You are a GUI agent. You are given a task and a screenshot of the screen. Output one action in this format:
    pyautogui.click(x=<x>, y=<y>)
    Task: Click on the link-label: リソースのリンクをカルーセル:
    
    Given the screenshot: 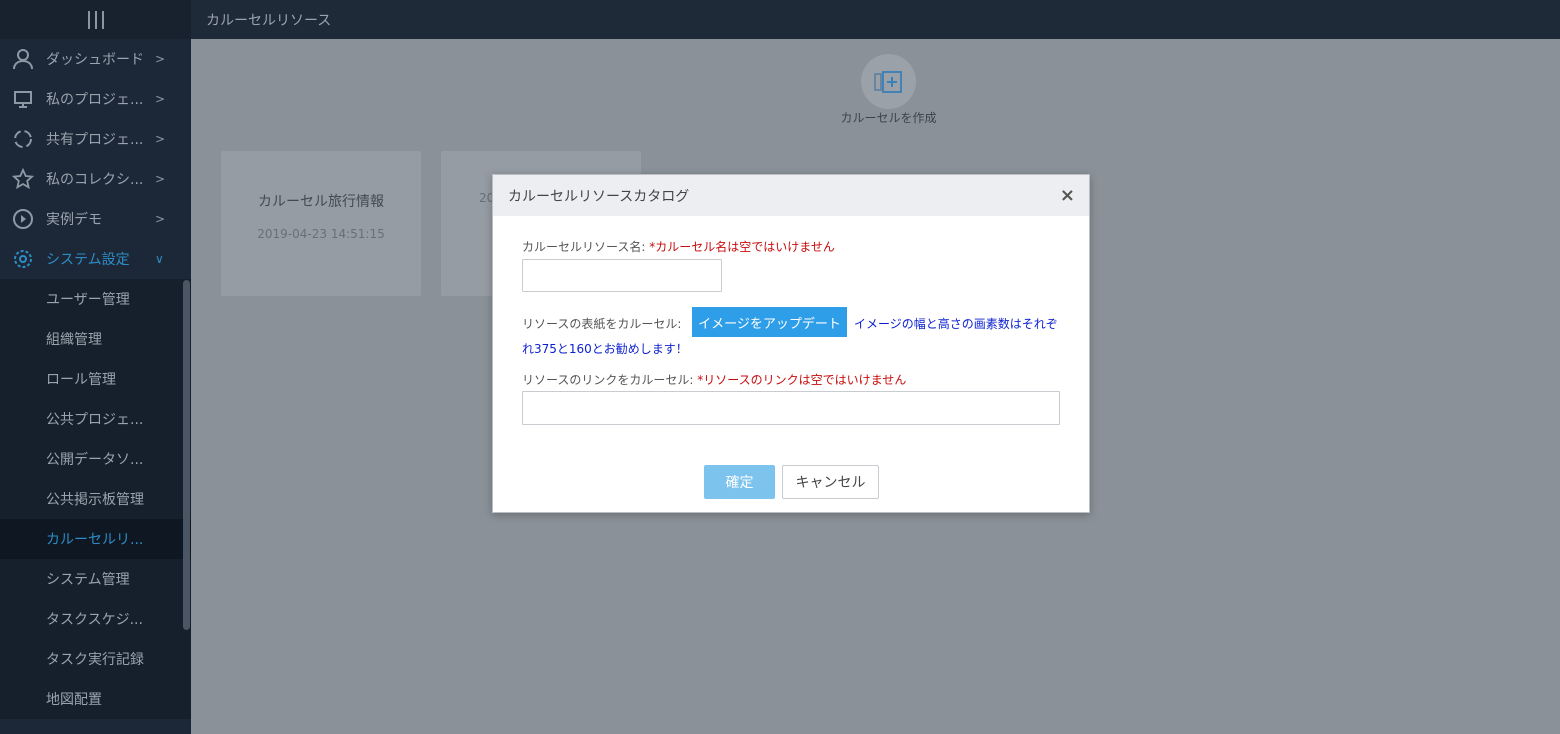 What is the action you would take?
    pyautogui.click(x=608, y=380)
    